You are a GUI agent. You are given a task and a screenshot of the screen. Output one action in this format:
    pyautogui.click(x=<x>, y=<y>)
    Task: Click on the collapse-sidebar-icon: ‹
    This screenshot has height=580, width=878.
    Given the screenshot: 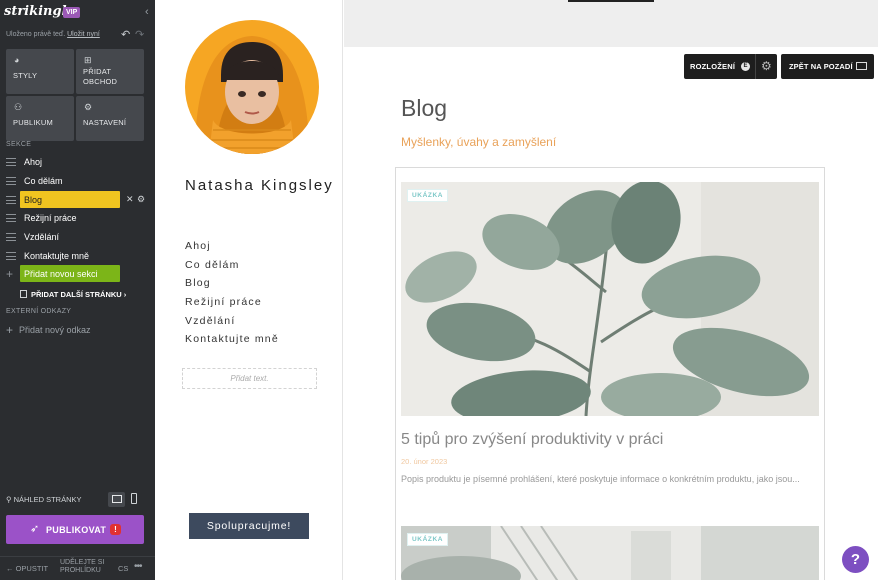 What is the action you would take?
    pyautogui.click(x=147, y=12)
    